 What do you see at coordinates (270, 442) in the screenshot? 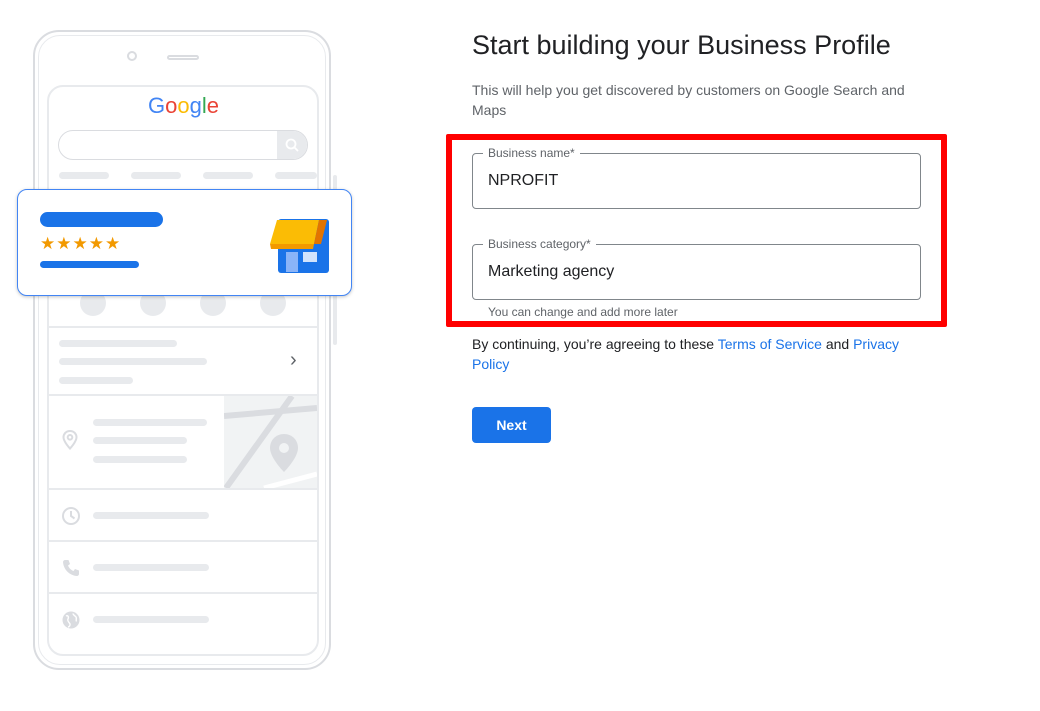
I see `map-thumbnail` at bounding box center [270, 442].